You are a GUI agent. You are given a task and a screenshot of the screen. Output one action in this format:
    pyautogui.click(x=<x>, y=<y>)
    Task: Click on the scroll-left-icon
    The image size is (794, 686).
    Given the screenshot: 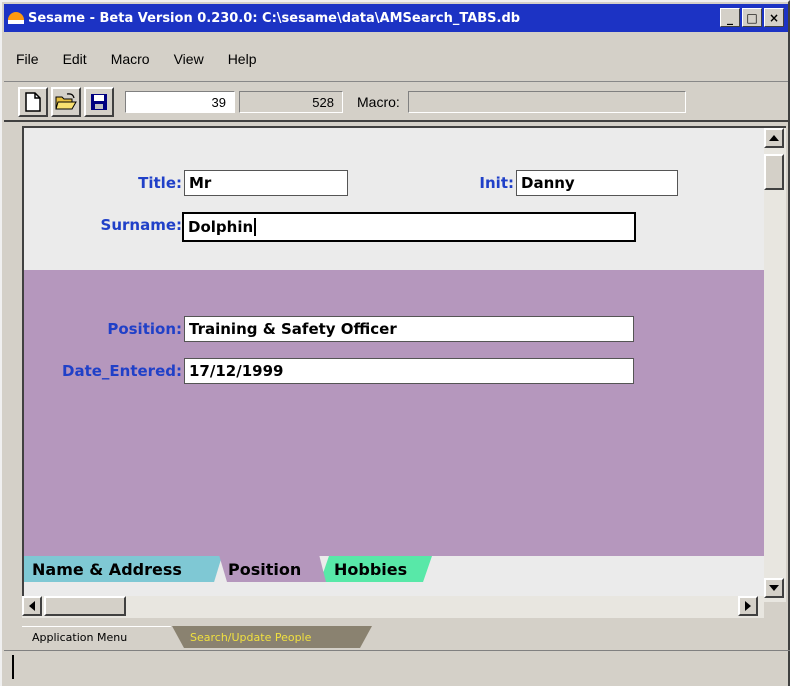 What is the action you would take?
    pyautogui.click(x=32, y=606)
    